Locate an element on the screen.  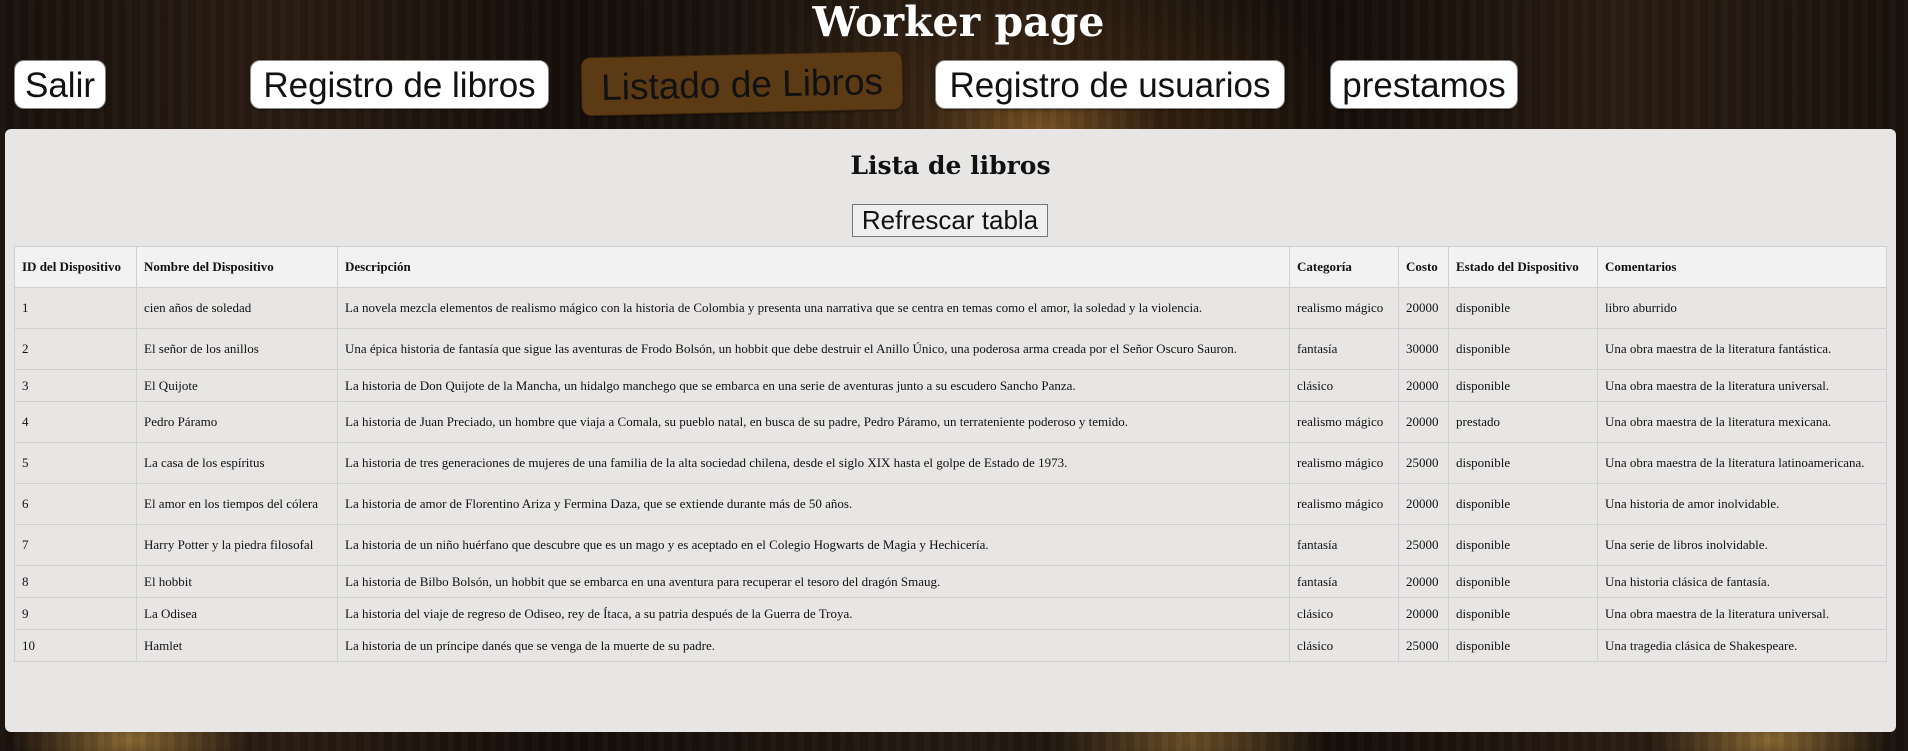
cell-nombre: Hamlet is located at coordinates (237, 645).